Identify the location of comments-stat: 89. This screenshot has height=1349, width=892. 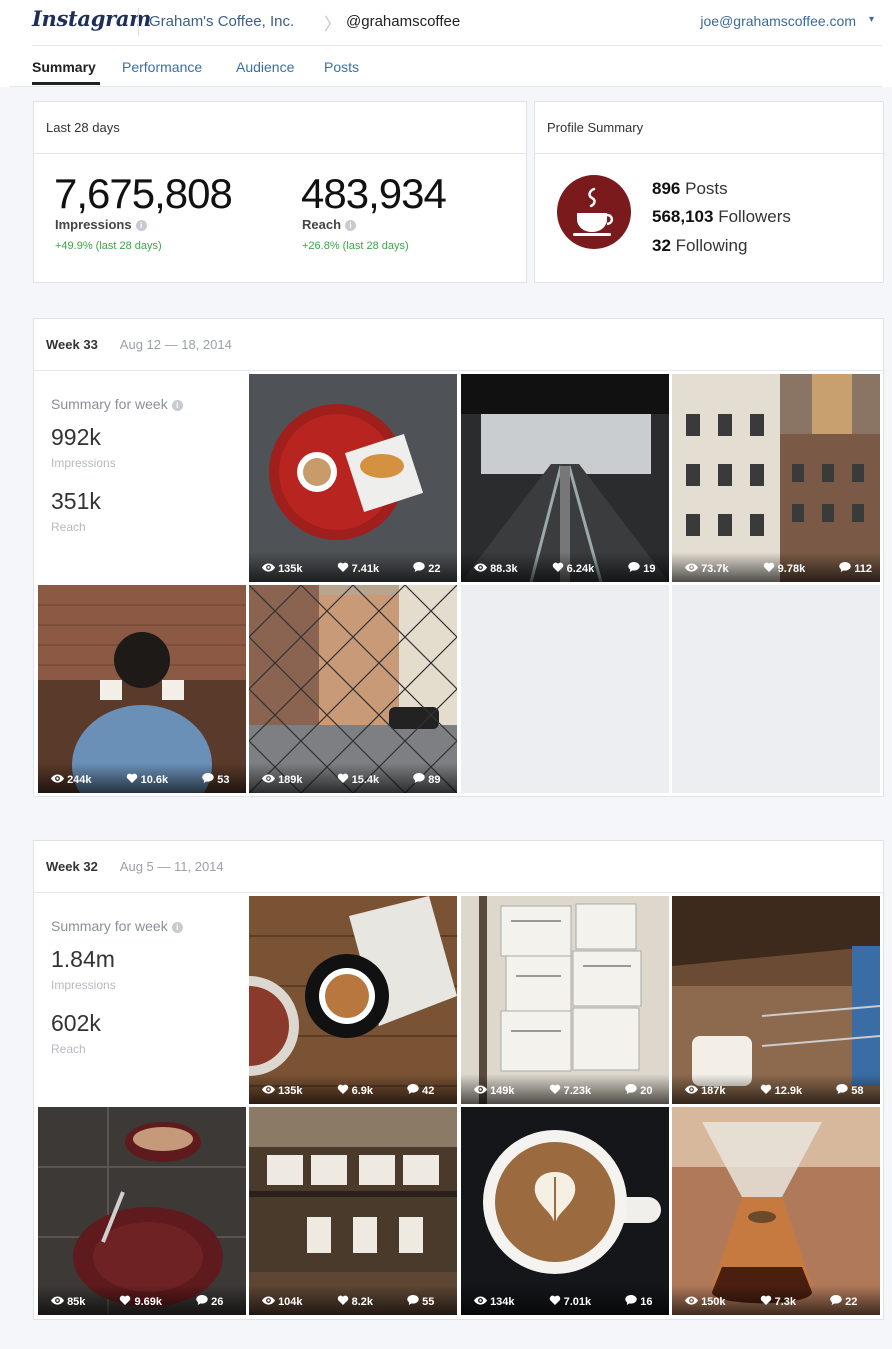
(435, 779).